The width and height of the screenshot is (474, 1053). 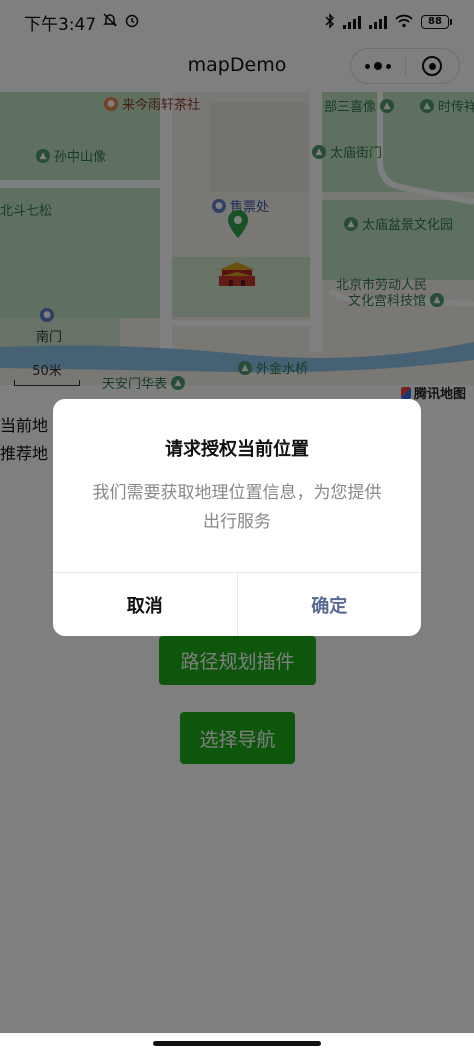 I want to click on dialog-footer: 取消 确定, so click(x=237, y=604).